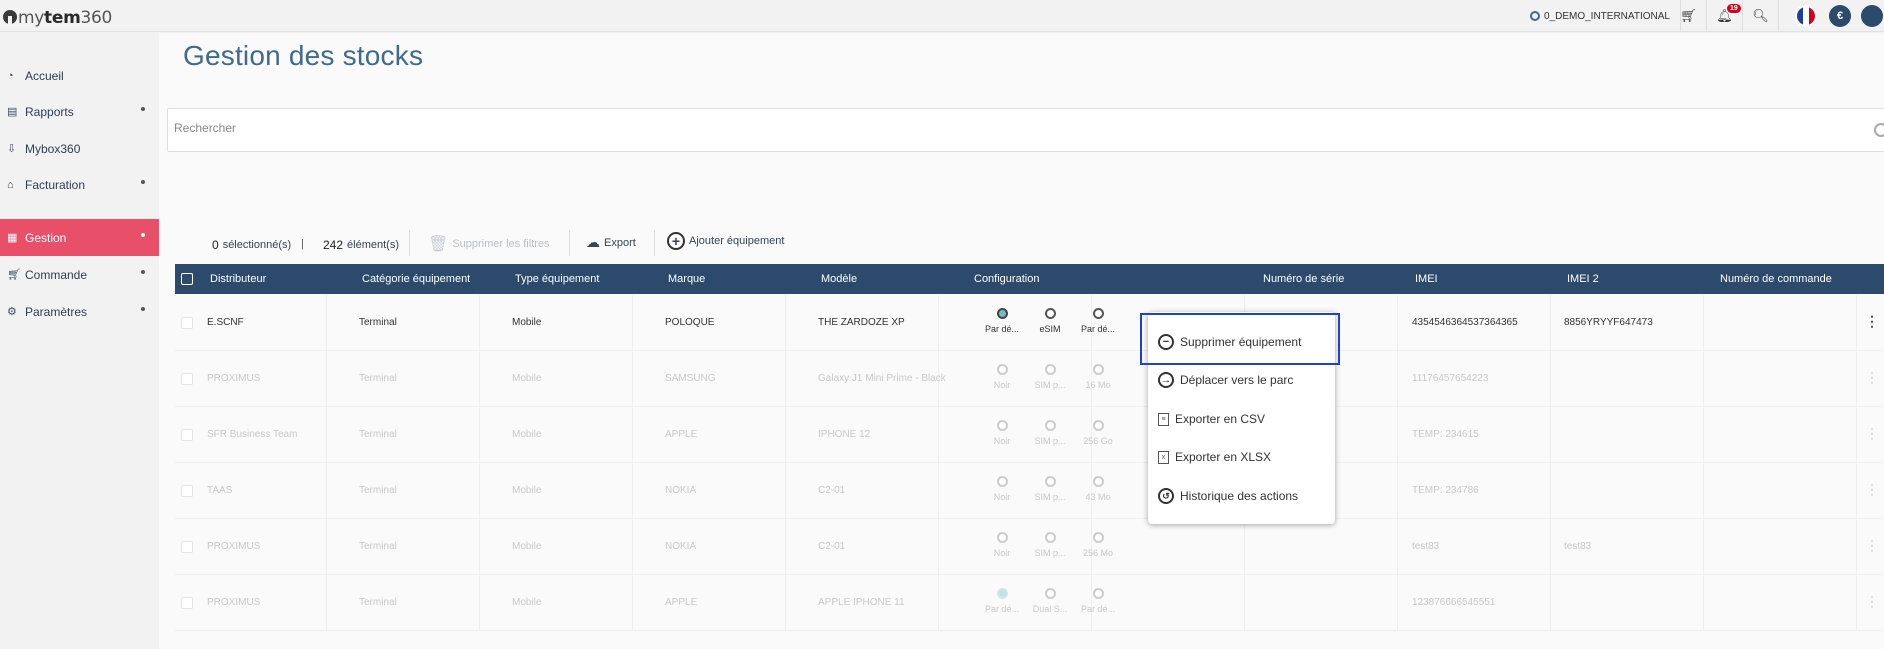 The width and height of the screenshot is (1884, 649). I want to click on clear-filters-button: 🗑︎ Supprimer les filtres, so click(489, 244).